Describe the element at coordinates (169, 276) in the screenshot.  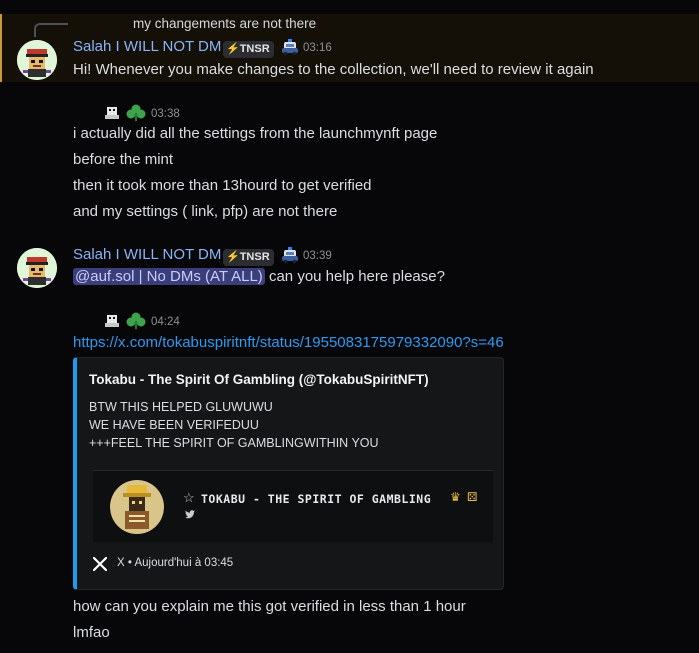
I see `user-mention: @auf.sol | No DMs (AT ALL)` at that location.